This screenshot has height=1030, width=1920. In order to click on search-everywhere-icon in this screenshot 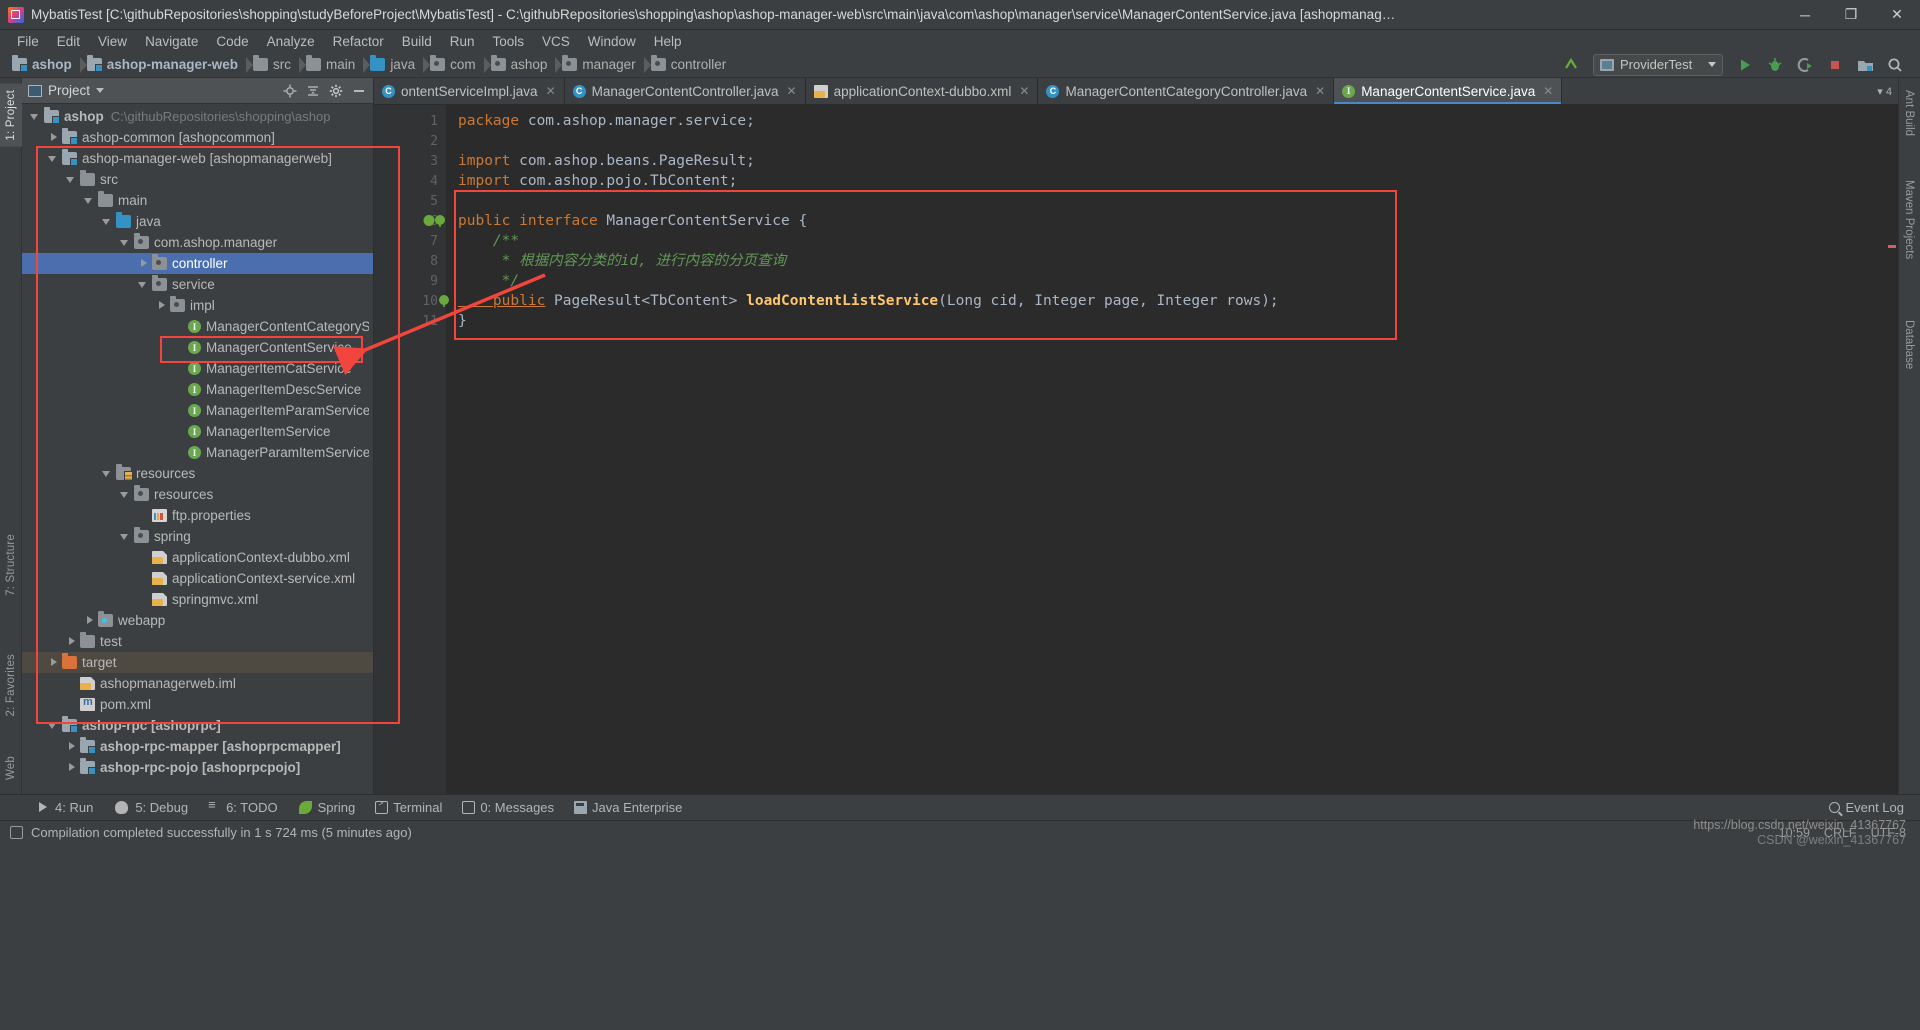, I will do `click(1571, 65)`.